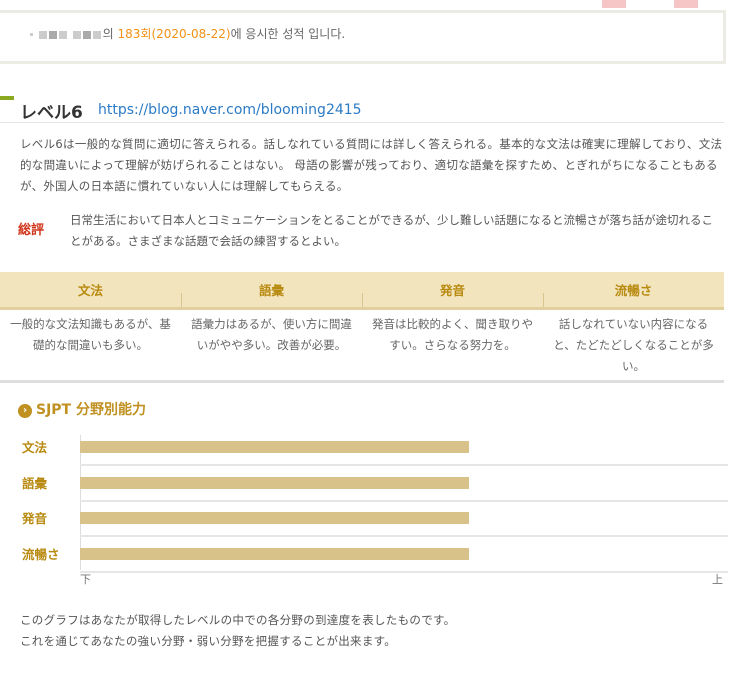 This screenshot has height=679, width=743. I want to click on blog-link: https://blog.naver.com/blooming2415, so click(230, 110).